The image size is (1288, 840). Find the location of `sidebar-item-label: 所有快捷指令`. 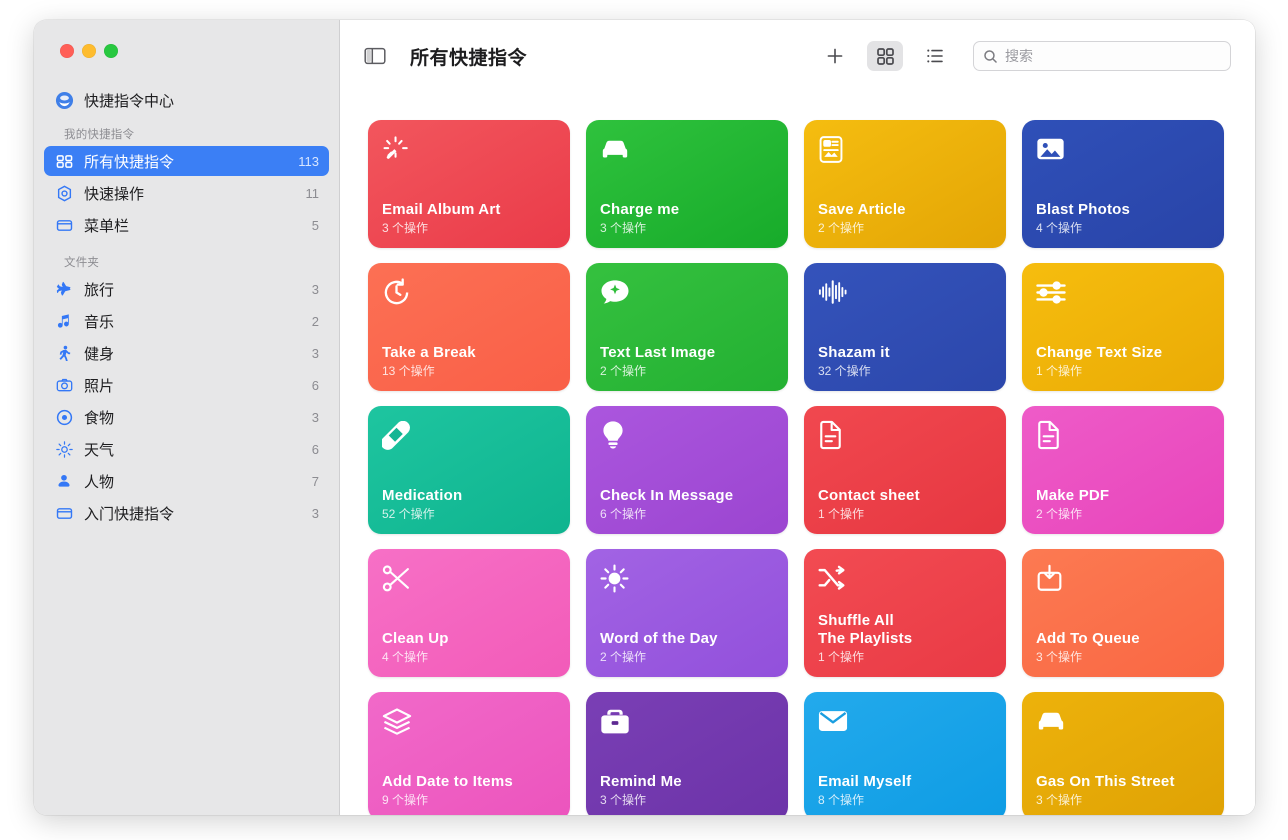

sidebar-item-label: 所有快捷指令 is located at coordinates (129, 162).